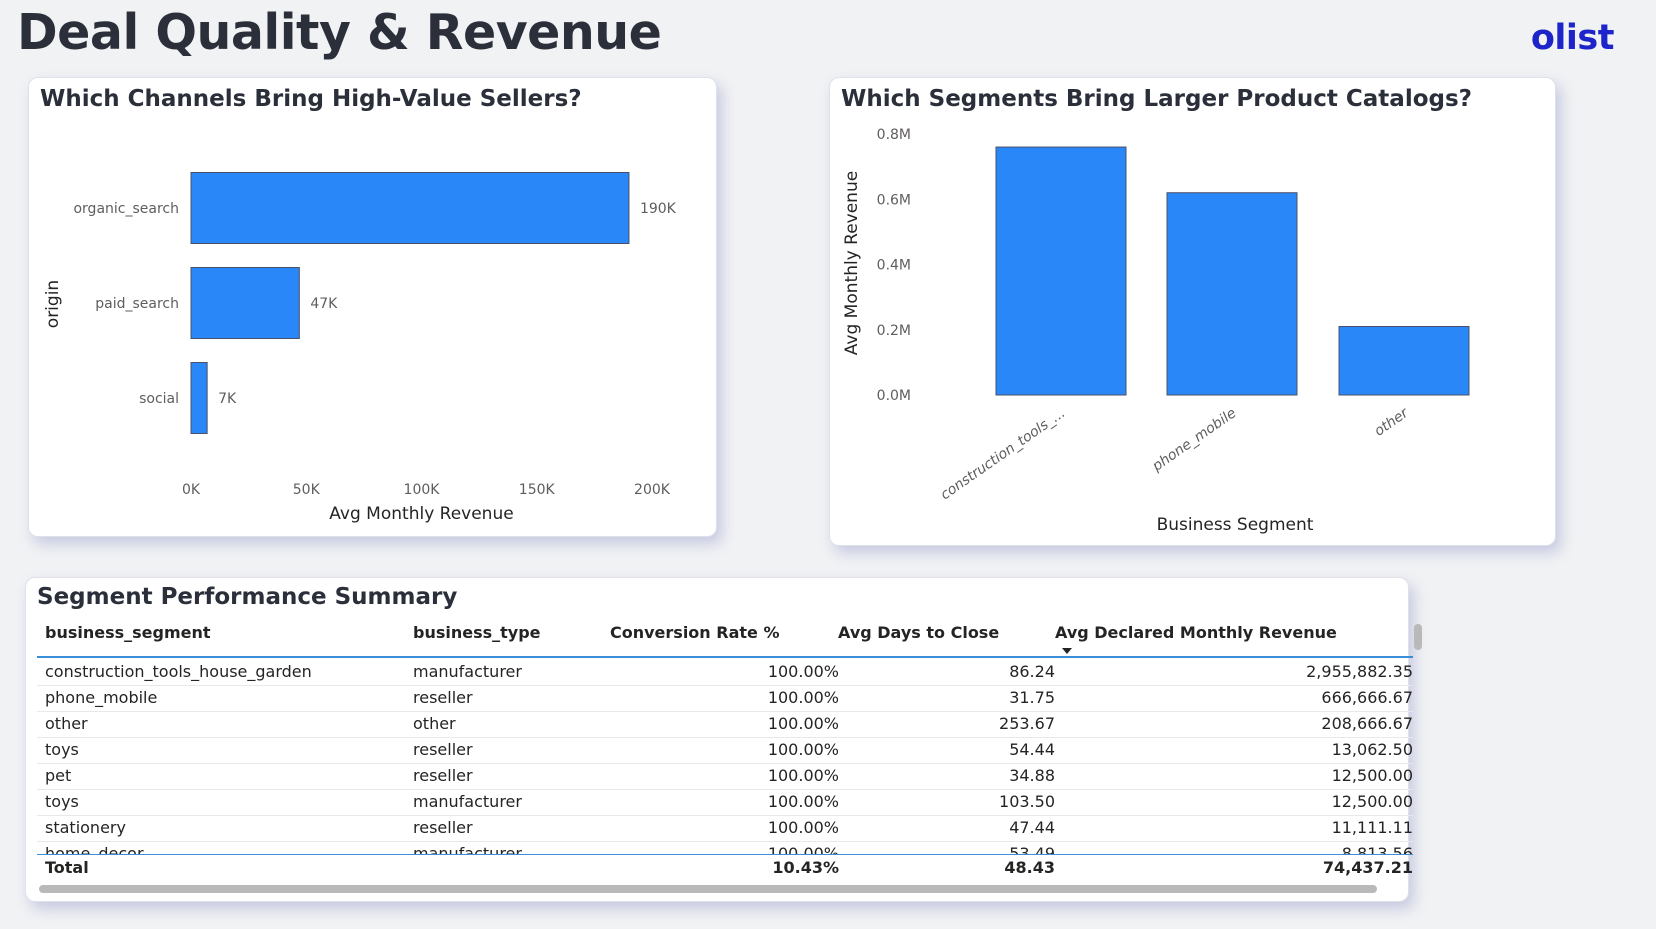 Image resolution: width=1656 pixels, height=929 pixels. Describe the element at coordinates (720, 633) in the screenshot. I see `column-header-conversion-rate: Conversion Rate %` at that location.